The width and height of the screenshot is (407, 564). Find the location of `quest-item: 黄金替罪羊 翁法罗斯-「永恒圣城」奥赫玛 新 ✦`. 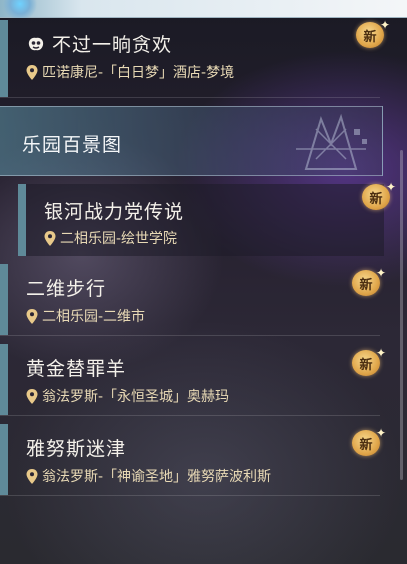

quest-item: 黄金替罪羊 翁法罗斯-「永恒圣城」奥赫玛 新 ✦ is located at coordinates (193, 380).